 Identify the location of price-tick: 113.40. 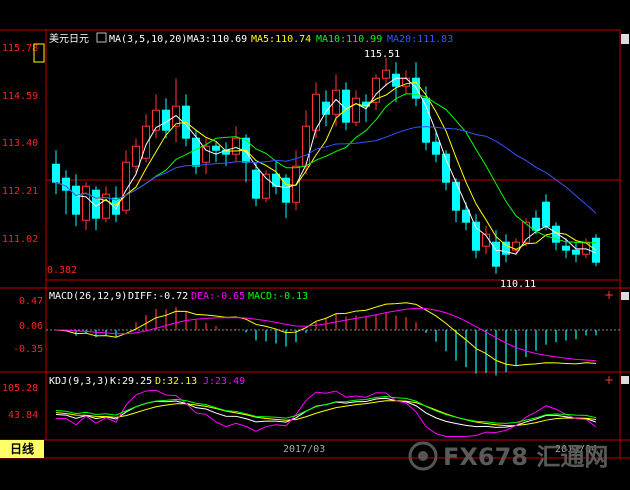
(20, 143).